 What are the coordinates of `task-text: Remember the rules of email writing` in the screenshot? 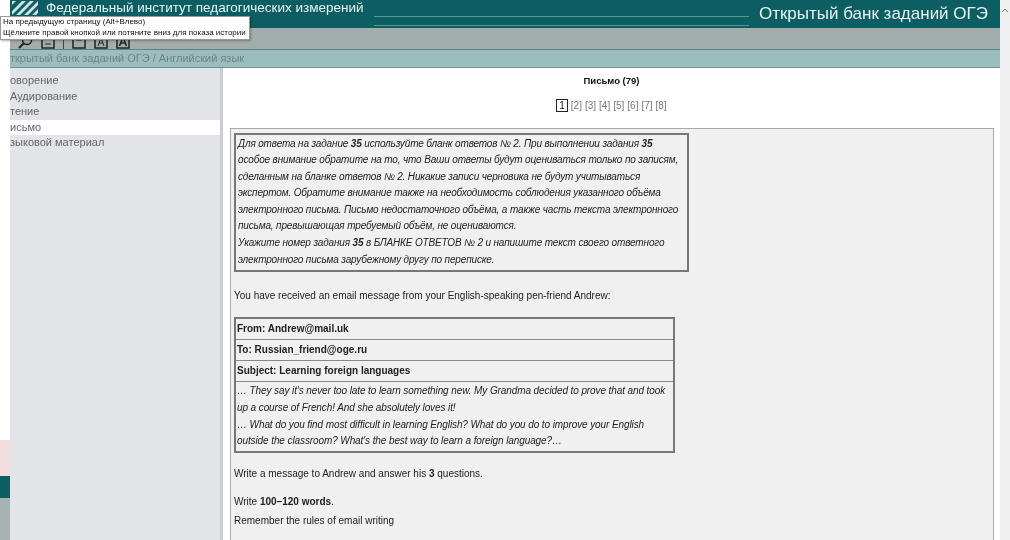 It's located at (315, 520).